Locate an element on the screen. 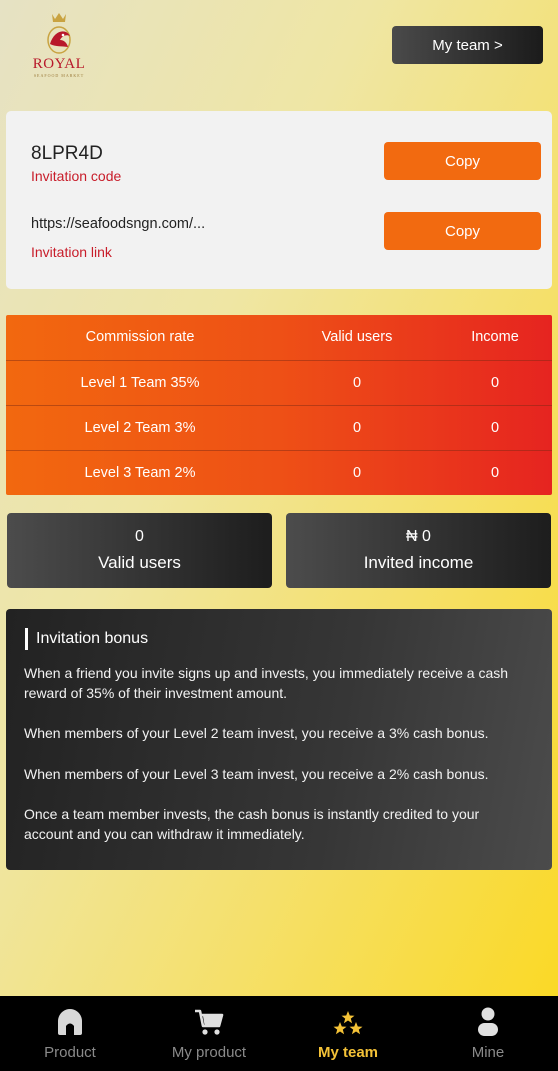 This screenshot has width=558, height=1071. stars-icon is located at coordinates (348, 1023).